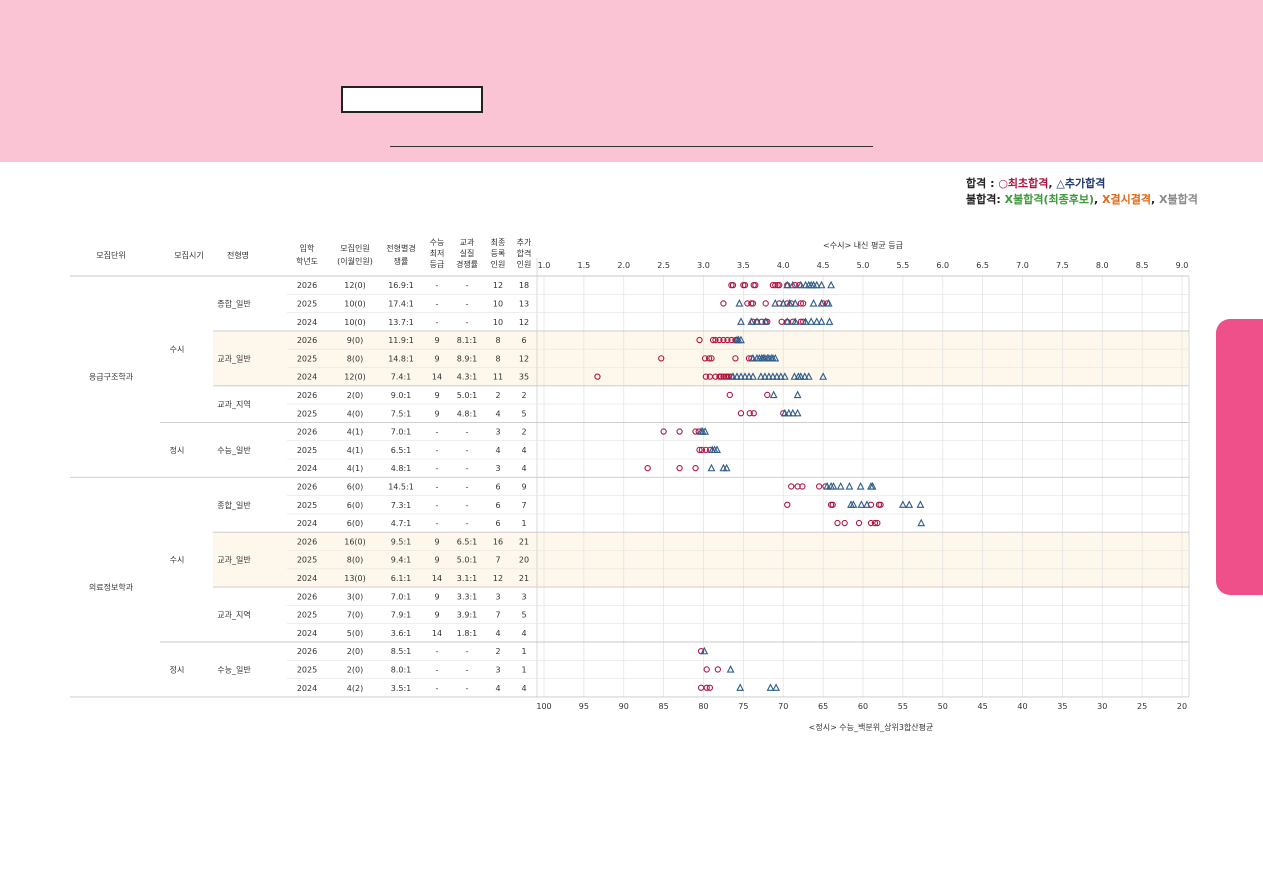 This screenshot has width=1263, height=893. Describe the element at coordinates (188, 255) in the screenshot. I see `table-header-cell: 모집시기` at that location.